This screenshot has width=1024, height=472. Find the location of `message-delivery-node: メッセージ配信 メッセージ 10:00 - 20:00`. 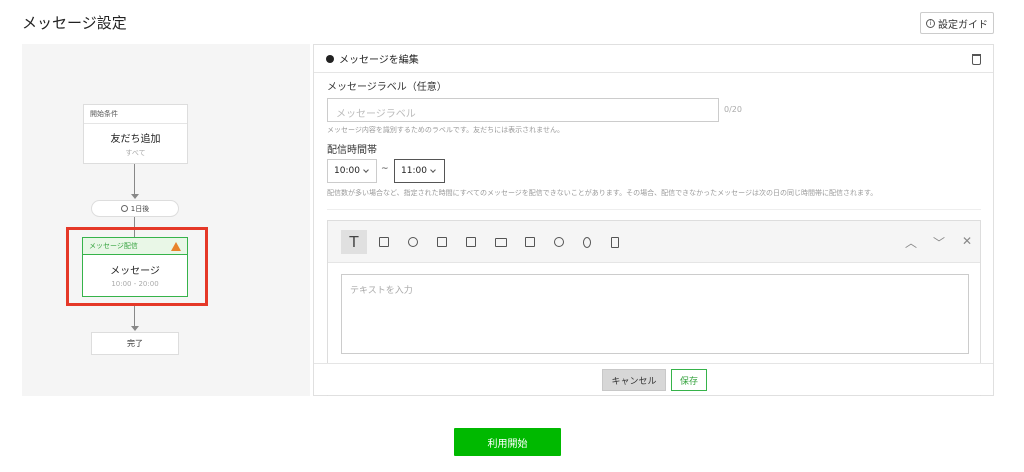

message-delivery-node: メッセージ配信 メッセージ 10:00 - 20:00 is located at coordinates (135, 267).